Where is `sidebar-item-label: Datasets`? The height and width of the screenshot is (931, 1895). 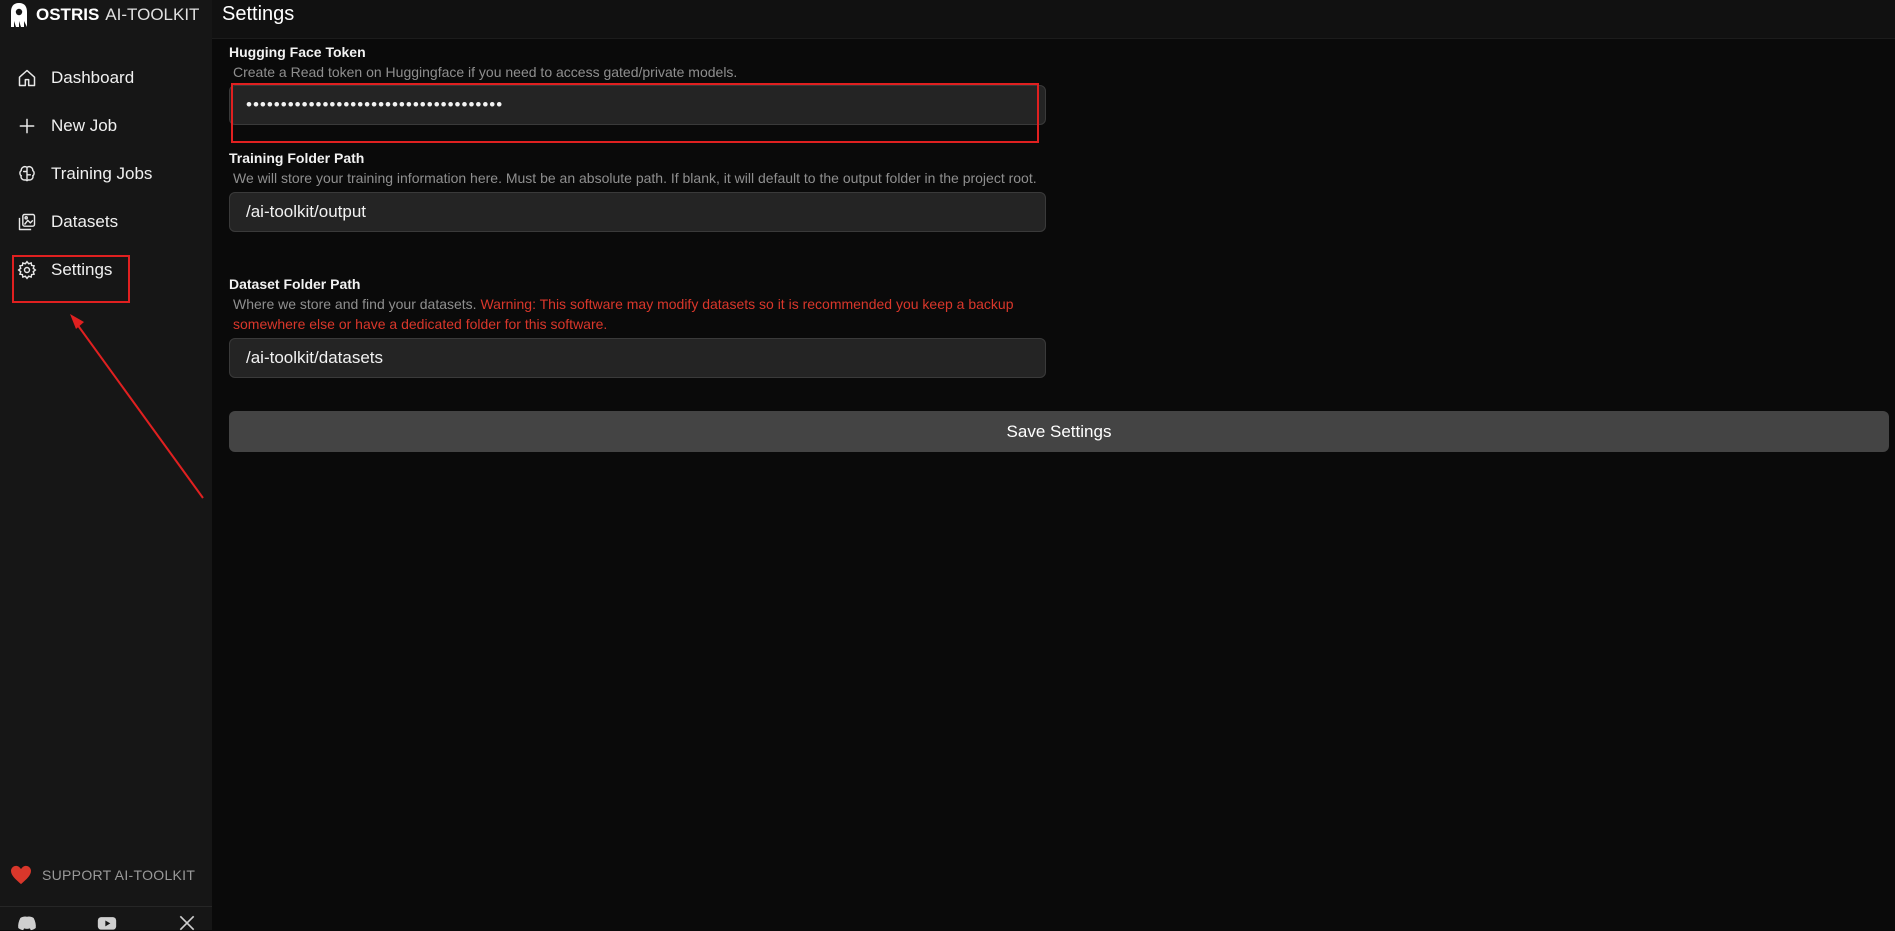
sidebar-item-label: Datasets is located at coordinates (85, 221).